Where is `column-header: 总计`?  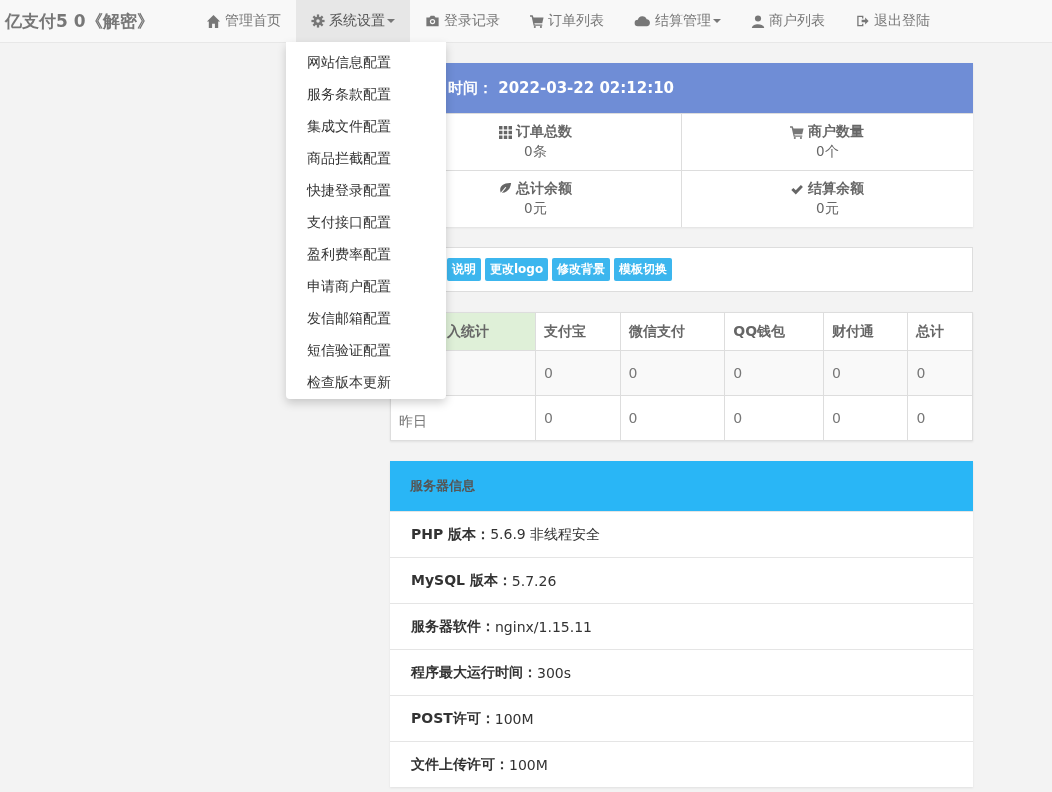
column-header: 总计 is located at coordinates (940, 331).